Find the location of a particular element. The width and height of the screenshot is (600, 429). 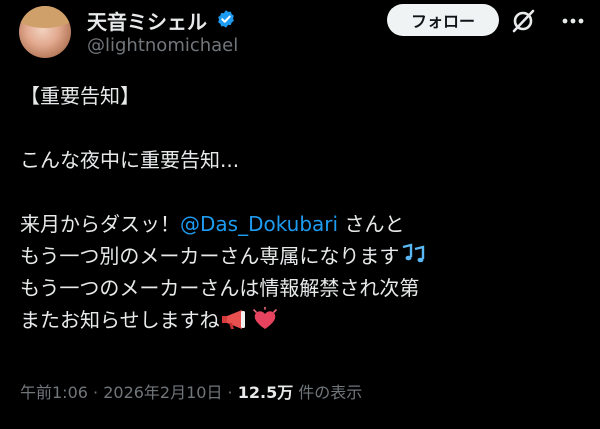

megaphone-icon is located at coordinates (233, 319).